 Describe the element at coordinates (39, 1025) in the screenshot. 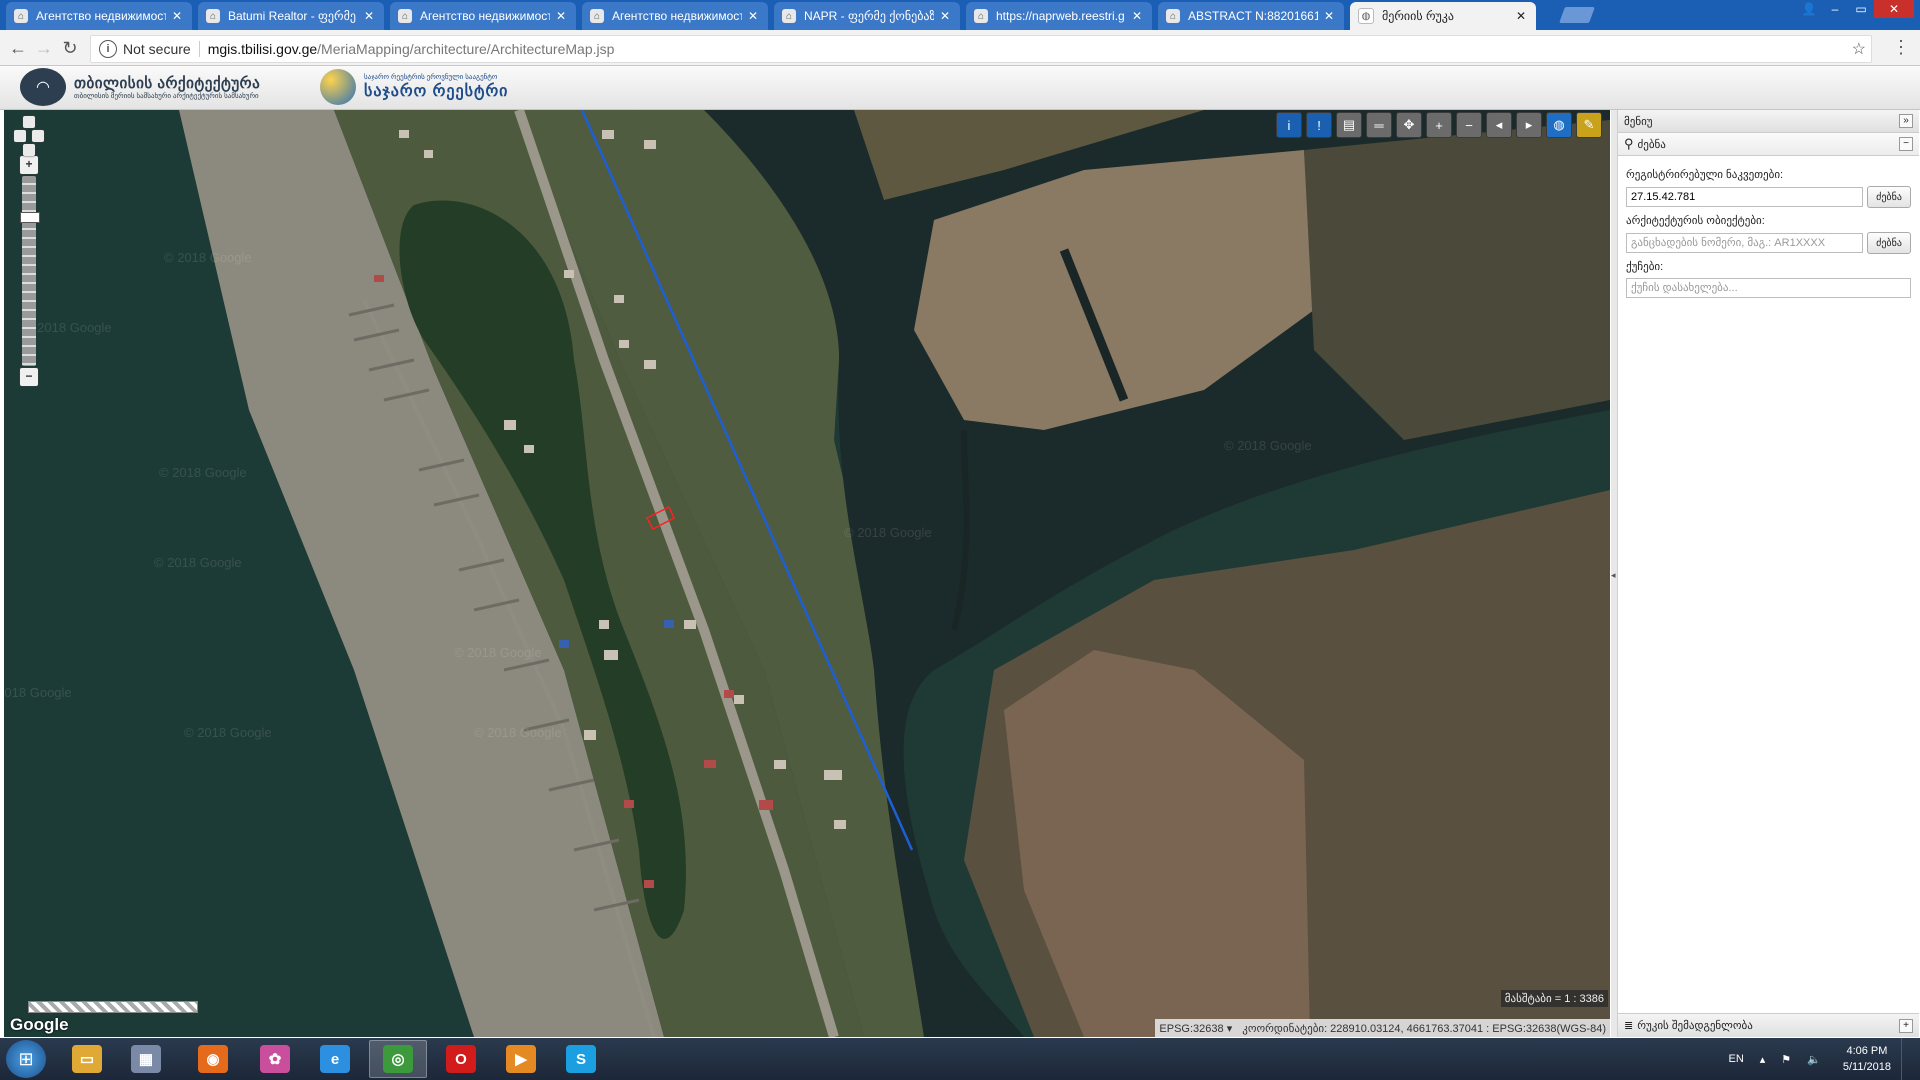

I see `google-attribution: Google` at that location.